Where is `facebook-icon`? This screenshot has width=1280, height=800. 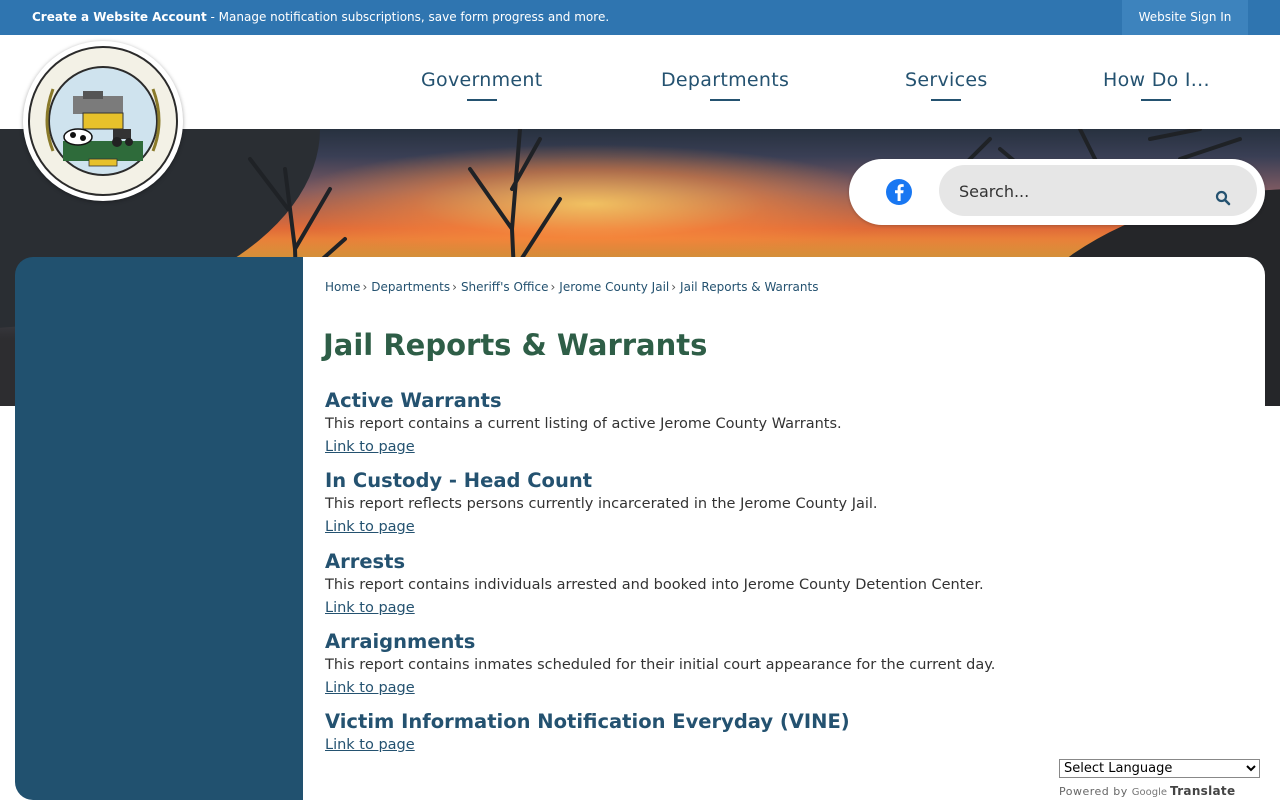
facebook-icon is located at coordinates (899, 192).